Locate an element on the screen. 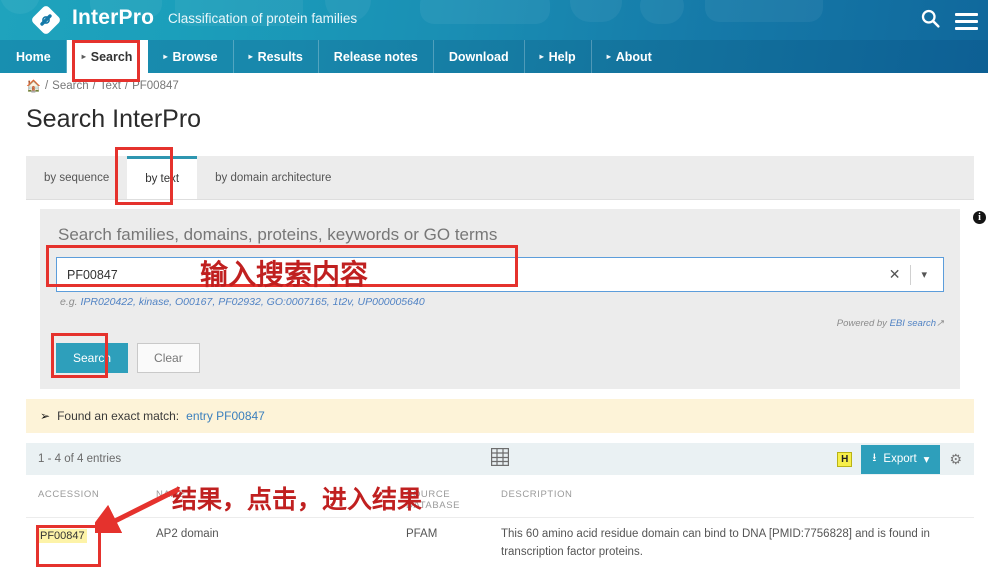 The height and width of the screenshot is (574, 994). page-right-gutter is located at coordinates (991, 287).